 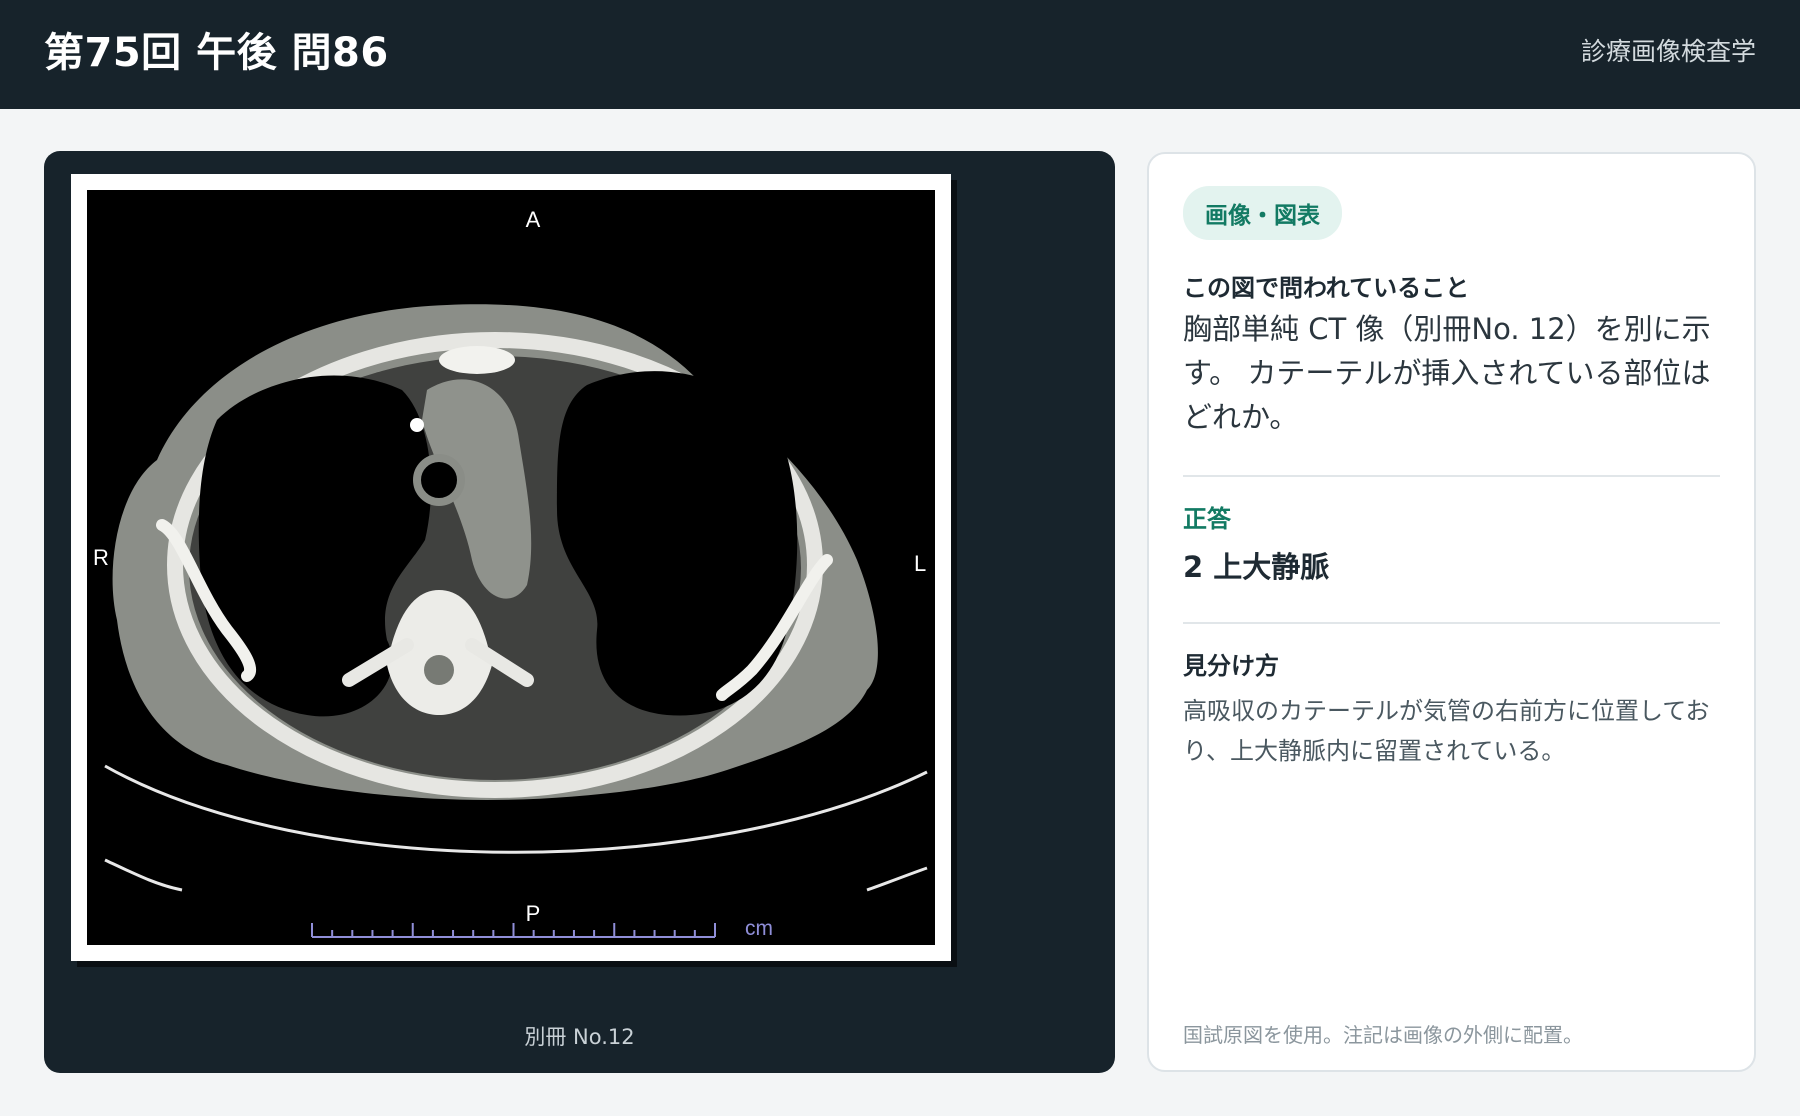 I want to click on scale-unit: cm, so click(x=759, y=928).